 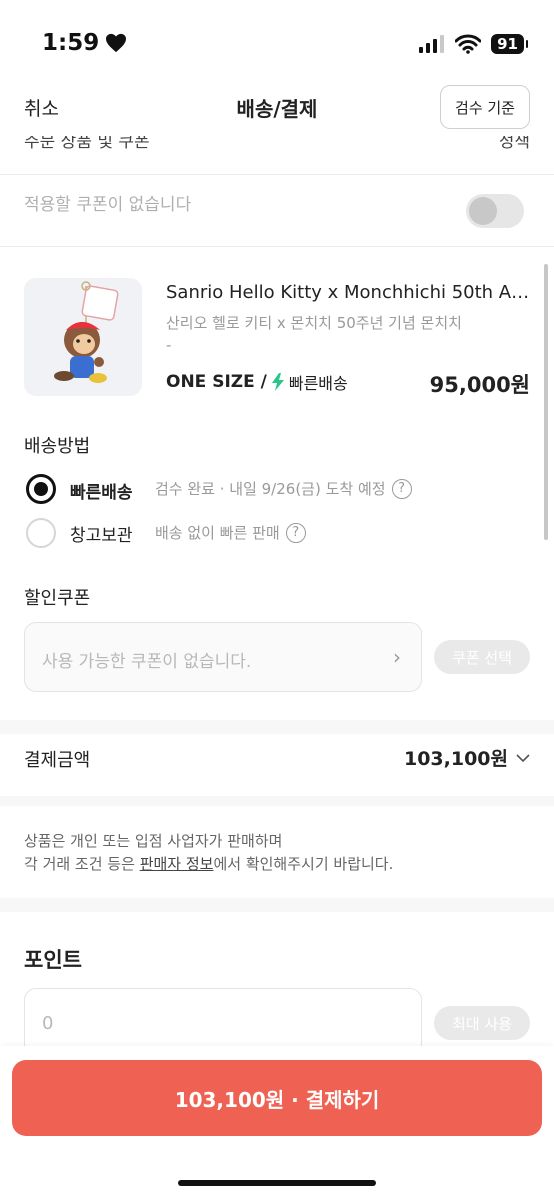 I want to click on shipping-option-desc: 배송 없이 빠른 판매 ?, so click(x=230, y=532).